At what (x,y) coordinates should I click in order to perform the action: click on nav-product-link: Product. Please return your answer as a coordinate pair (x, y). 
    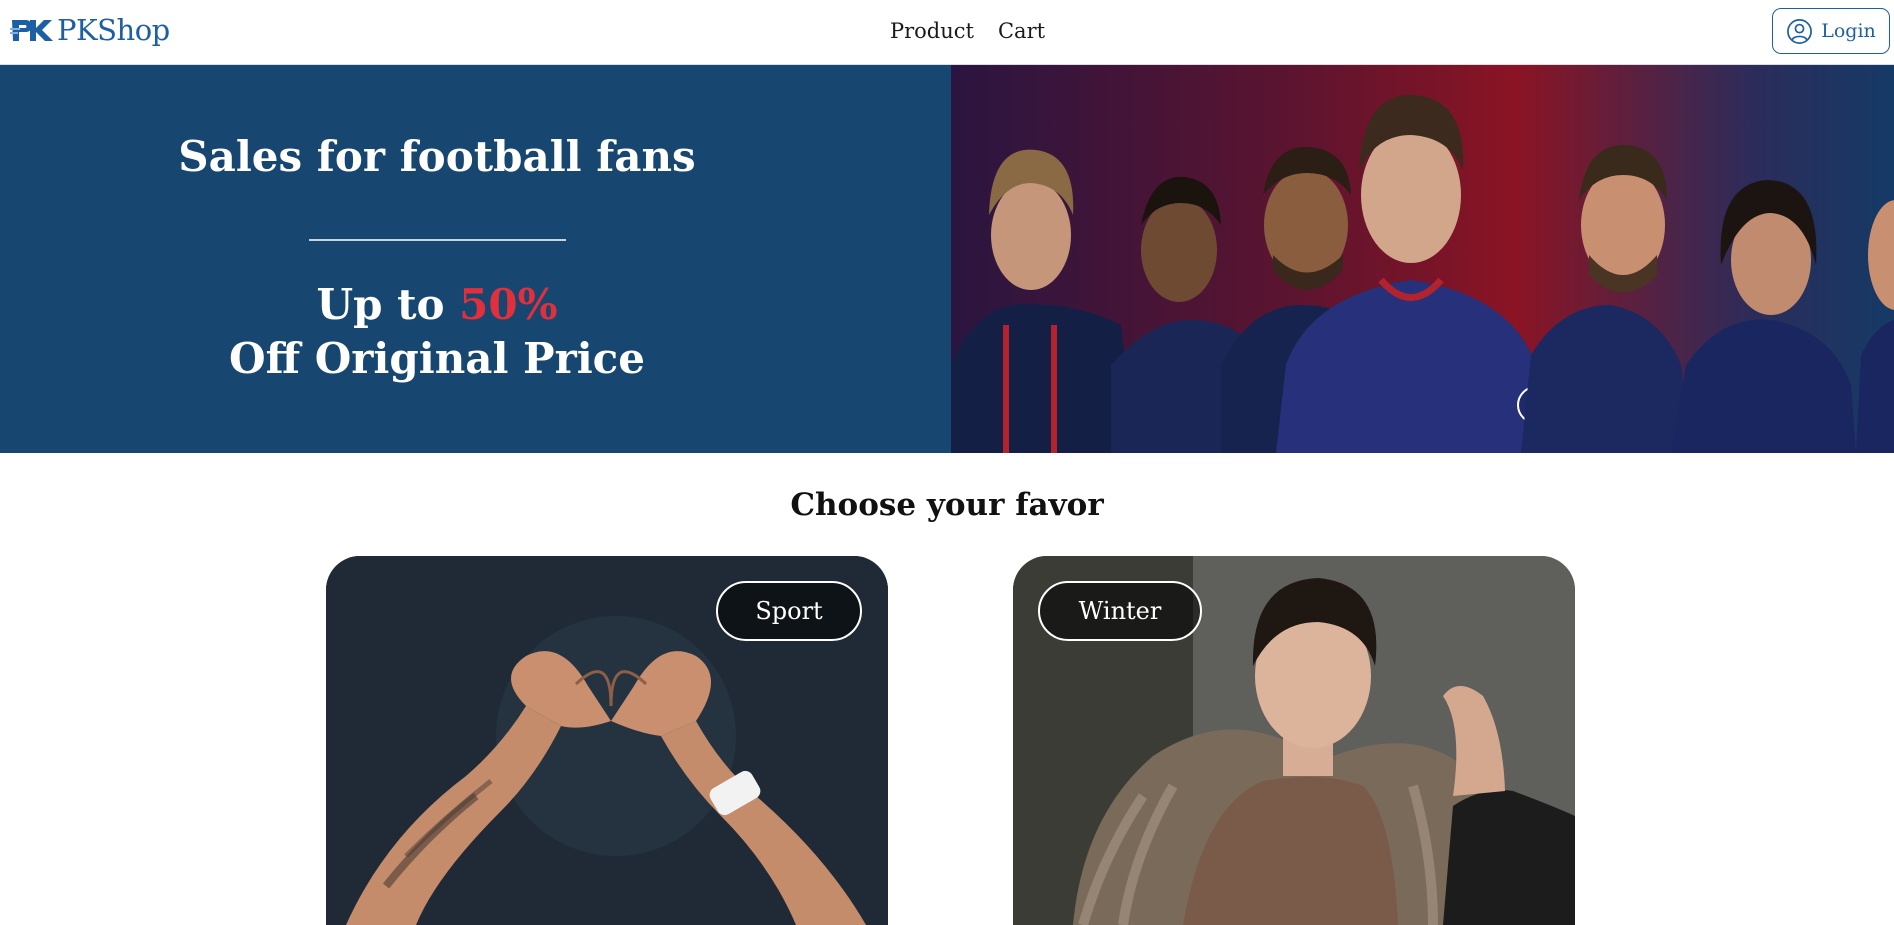
    Looking at the image, I should click on (932, 31).